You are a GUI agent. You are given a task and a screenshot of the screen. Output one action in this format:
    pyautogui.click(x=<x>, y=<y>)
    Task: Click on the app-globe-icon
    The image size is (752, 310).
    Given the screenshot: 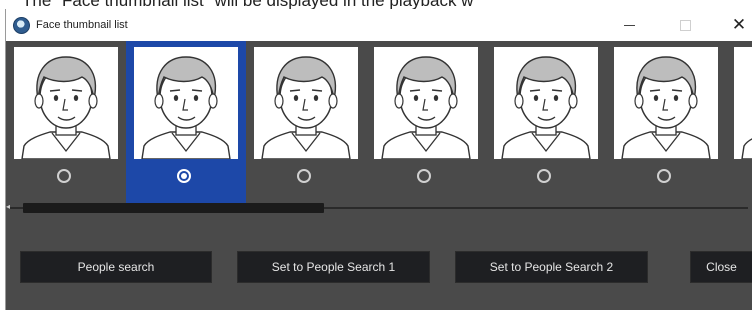 What is the action you would take?
    pyautogui.click(x=21, y=25)
    